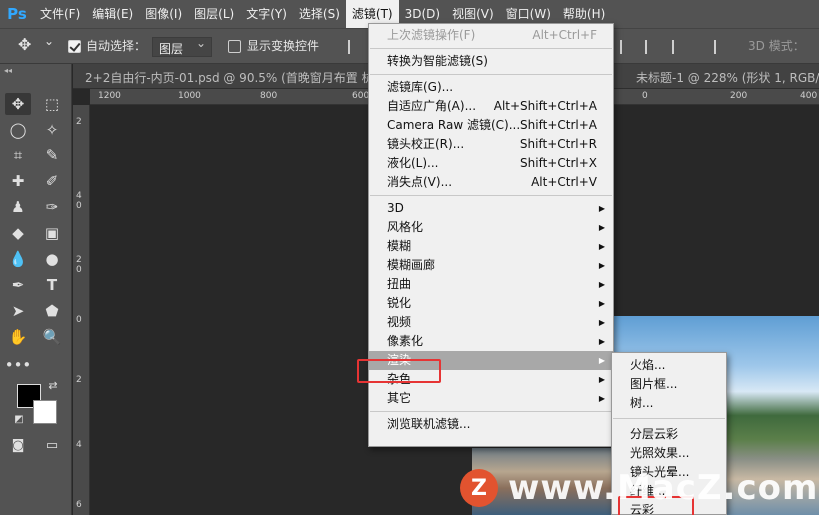  What do you see at coordinates (18, 233) in the screenshot?
I see `eraser-tool-icon: ◆` at bounding box center [18, 233].